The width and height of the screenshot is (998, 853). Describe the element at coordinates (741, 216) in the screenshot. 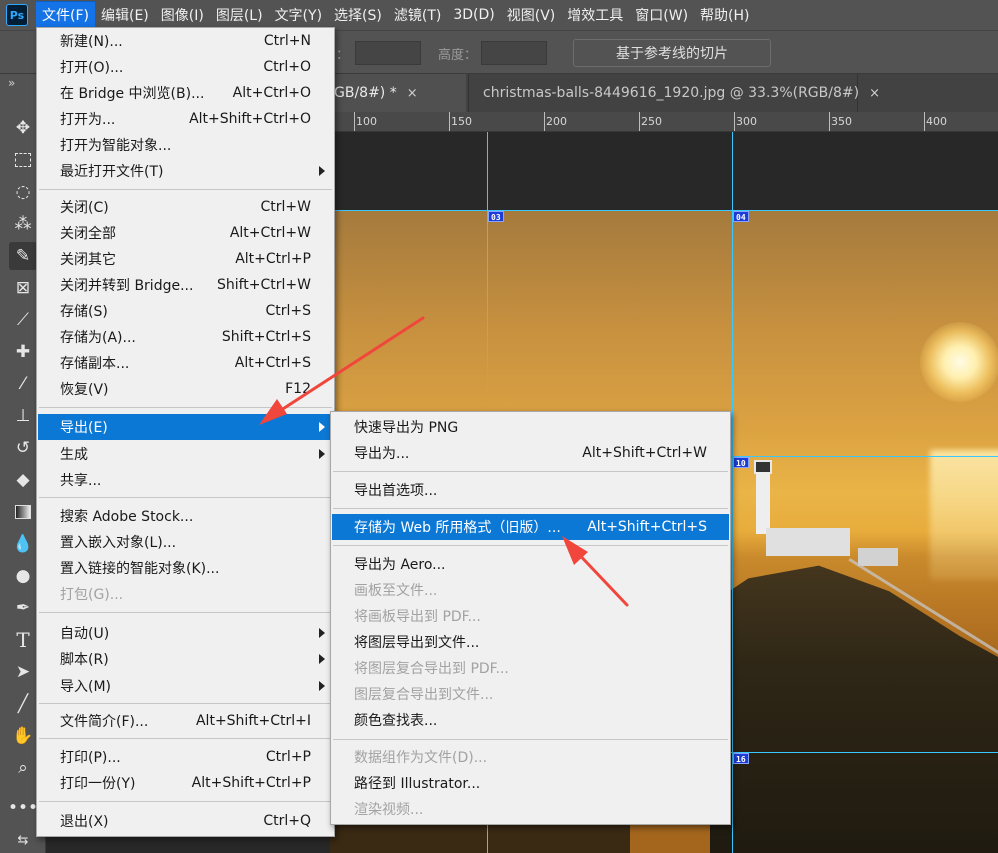

I see `slice-badge: 04` at that location.